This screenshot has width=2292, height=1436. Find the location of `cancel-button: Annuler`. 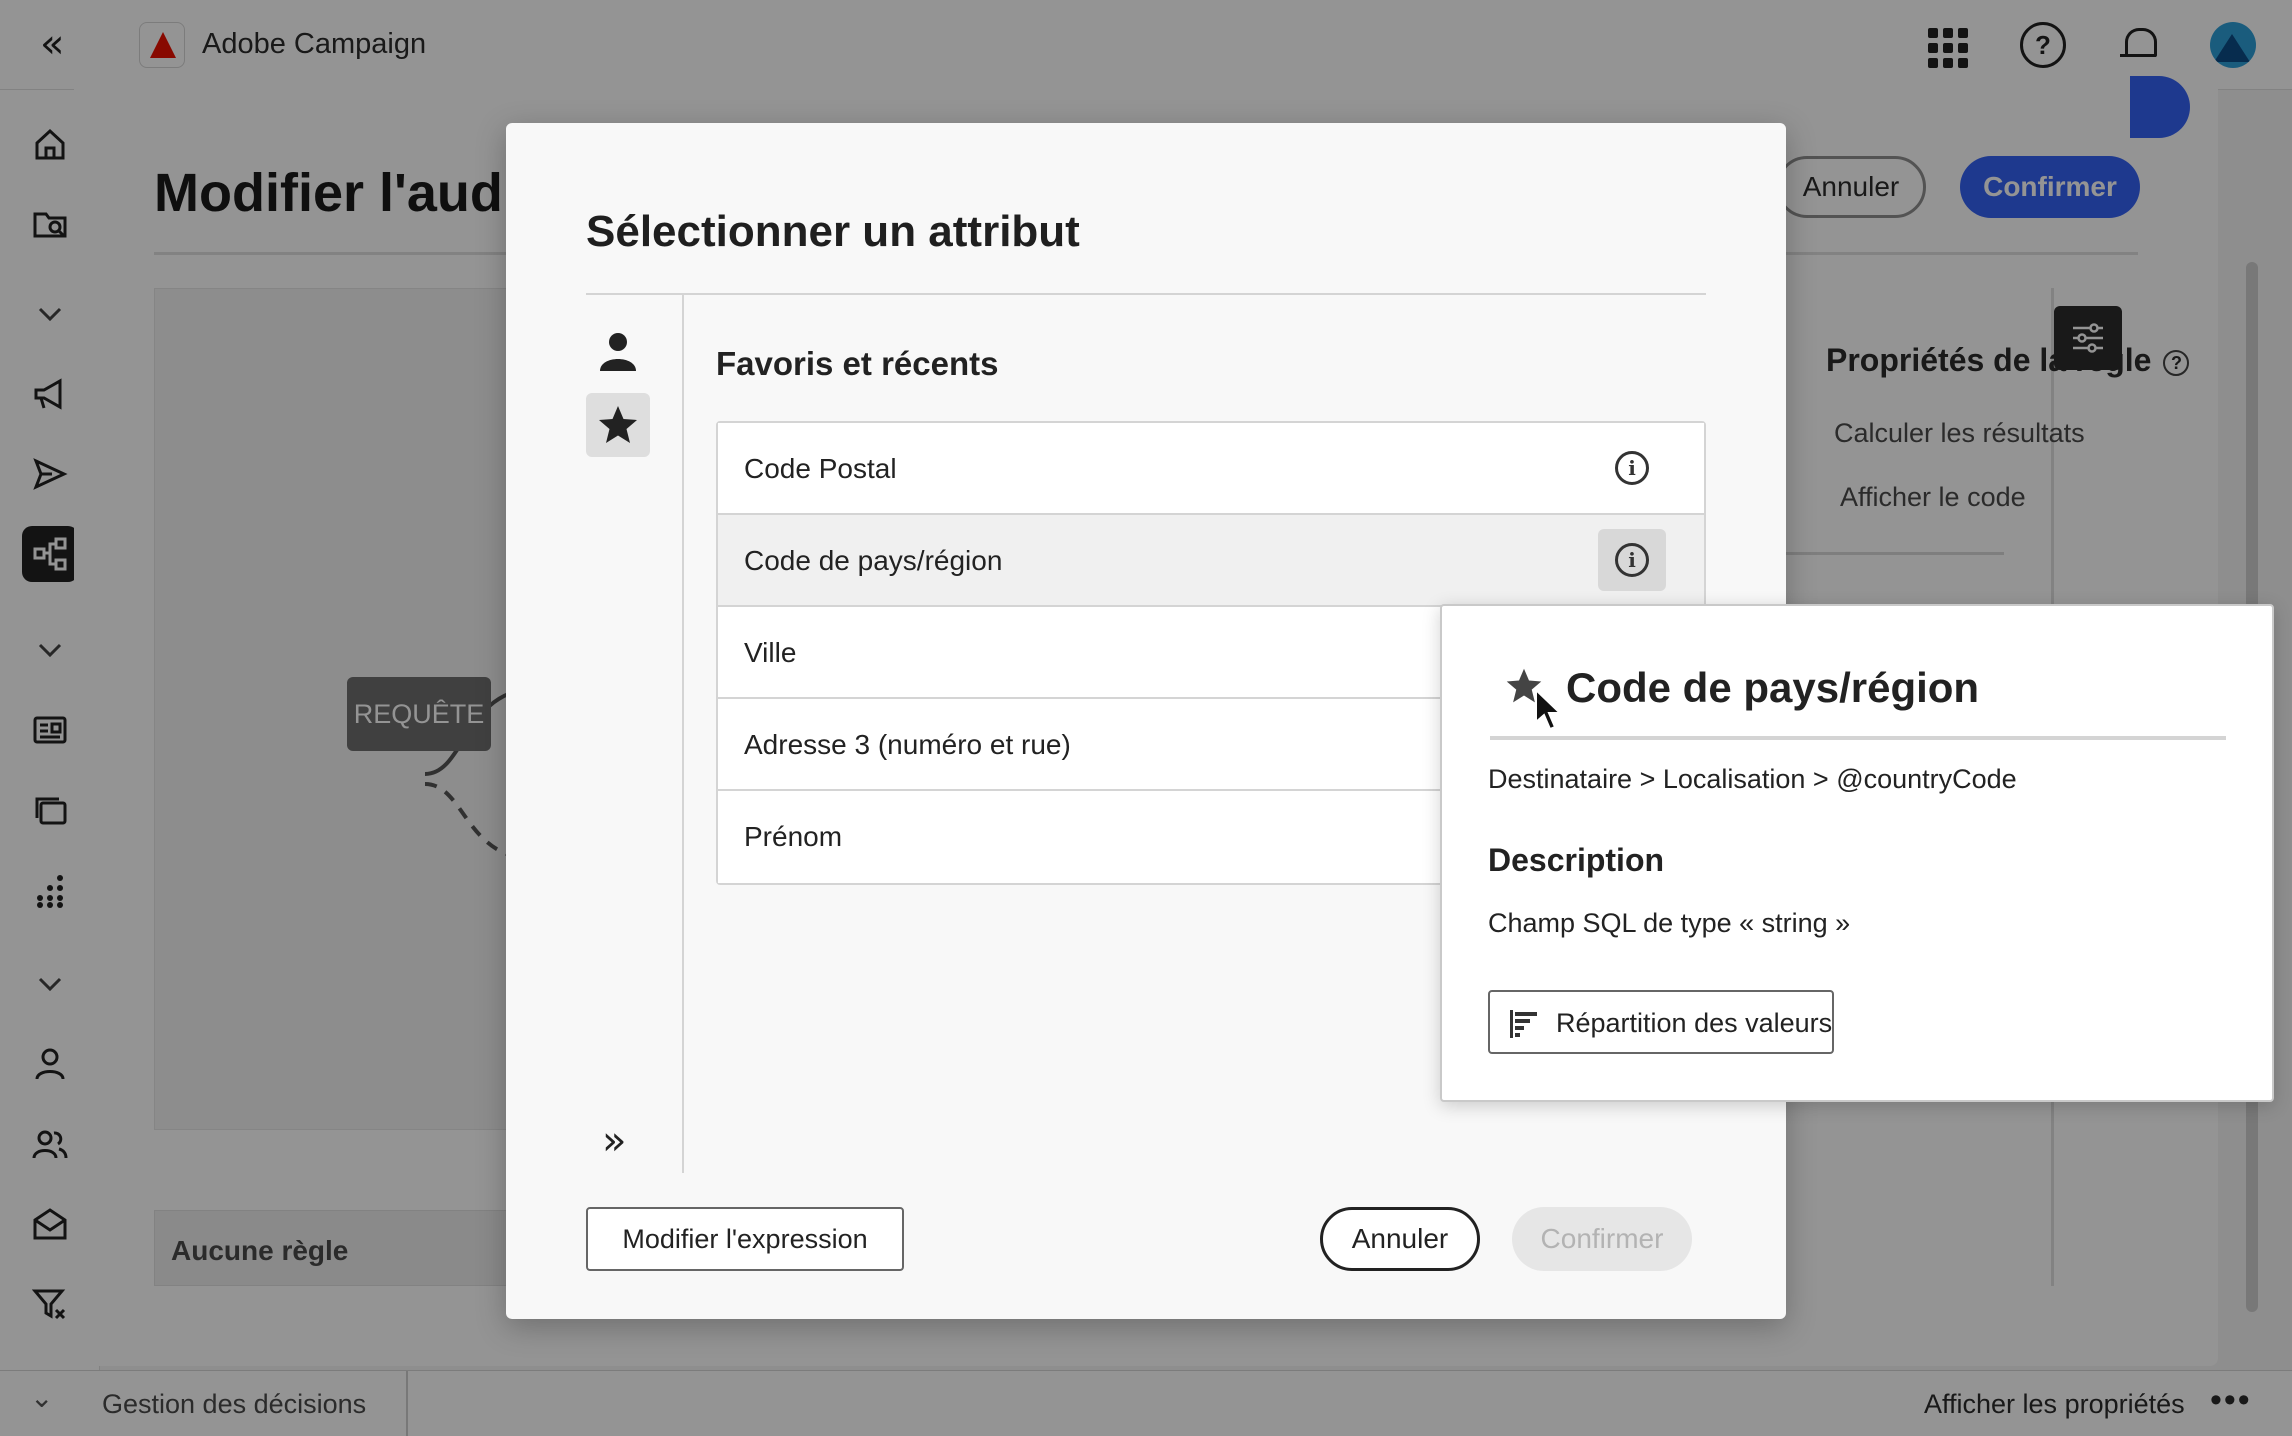

cancel-button: Annuler is located at coordinates (1400, 1239).